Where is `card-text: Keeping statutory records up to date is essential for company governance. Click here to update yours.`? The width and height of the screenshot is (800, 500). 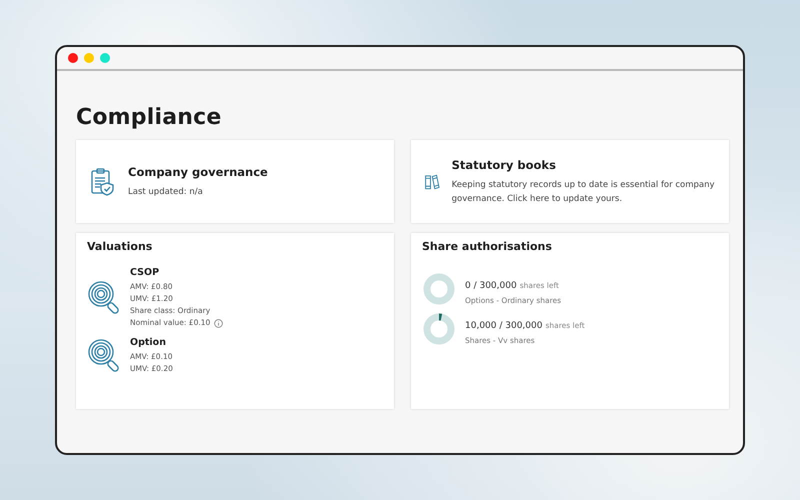 card-text: Keeping statutory records up to date is essential for company governance. Click here to update yours. is located at coordinates (584, 192).